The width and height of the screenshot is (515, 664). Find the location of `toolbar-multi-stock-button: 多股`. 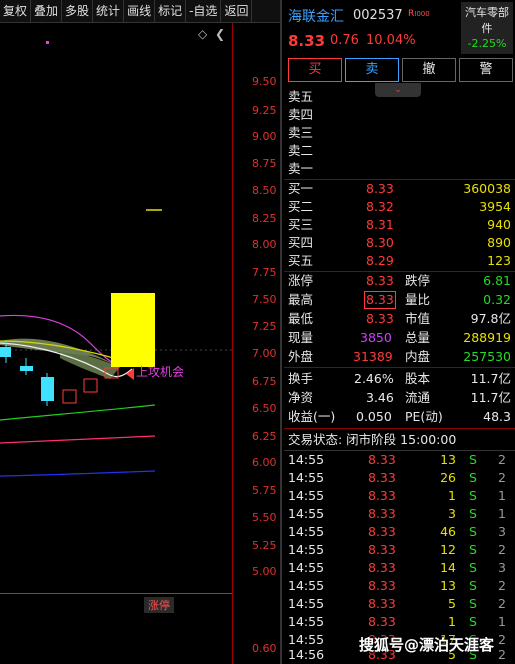

toolbar-multi-stock-button: 多股 is located at coordinates (78, 11).